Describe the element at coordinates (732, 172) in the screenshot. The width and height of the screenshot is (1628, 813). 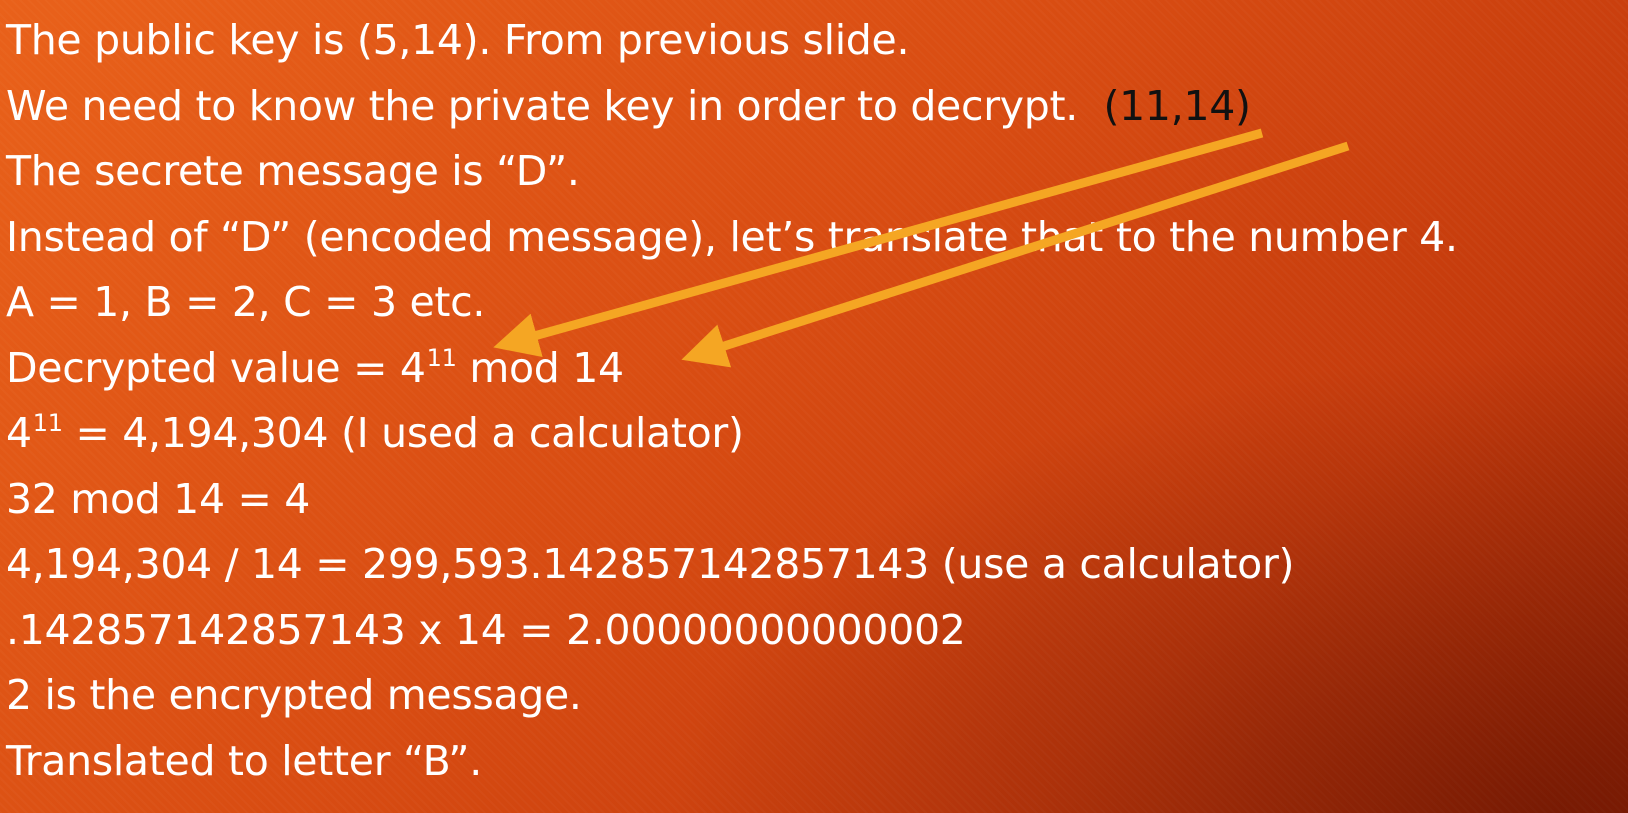
I see `text-line-secret-message: The secrete message is “D”.` at that location.